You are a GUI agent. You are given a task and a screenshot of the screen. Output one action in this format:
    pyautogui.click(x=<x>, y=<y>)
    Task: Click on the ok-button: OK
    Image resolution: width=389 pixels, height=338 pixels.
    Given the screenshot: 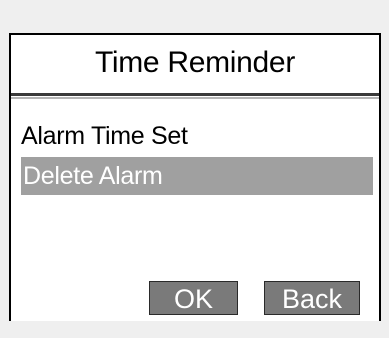 What is the action you would take?
    pyautogui.click(x=193, y=298)
    